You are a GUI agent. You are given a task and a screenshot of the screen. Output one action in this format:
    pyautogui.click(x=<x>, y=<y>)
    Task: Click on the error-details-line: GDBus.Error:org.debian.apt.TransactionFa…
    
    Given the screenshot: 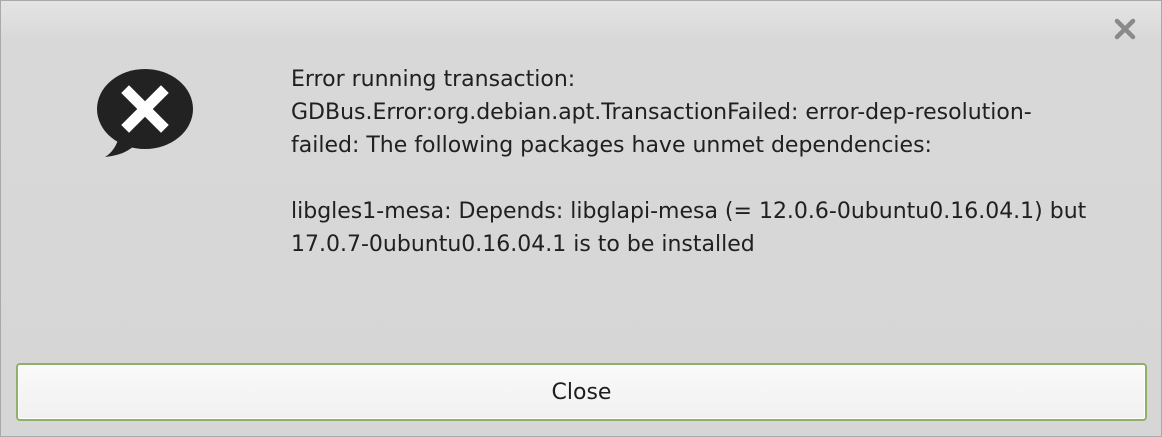 What is the action you would take?
    pyautogui.click(x=661, y=129)
    